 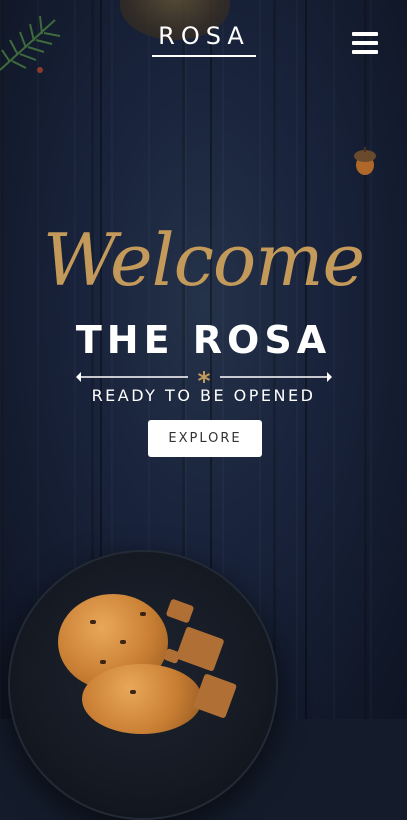 What do you see at coordinates (205, 438) in the screenshot?
I see `explore-button: EXPLORE` at bounding box center [205, 438].